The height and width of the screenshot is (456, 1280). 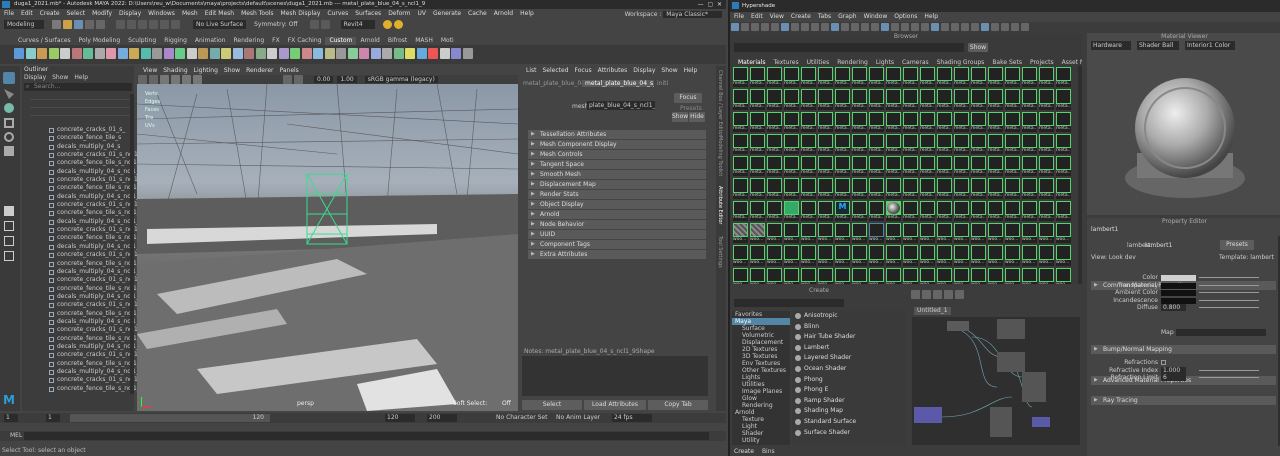 What do you see at coordinates (53, 53) in the screenshot?
I see `shelf-tool-3-icon` at bounding box center [53, 53].